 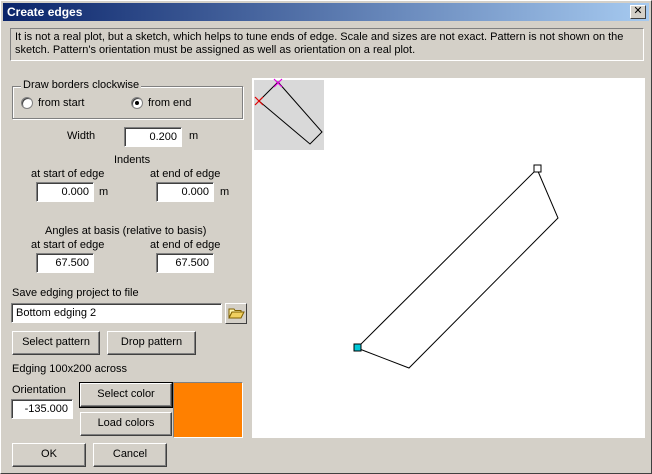 I want to click on indent-start-label: at start of edge, so click(x=68, y=174).